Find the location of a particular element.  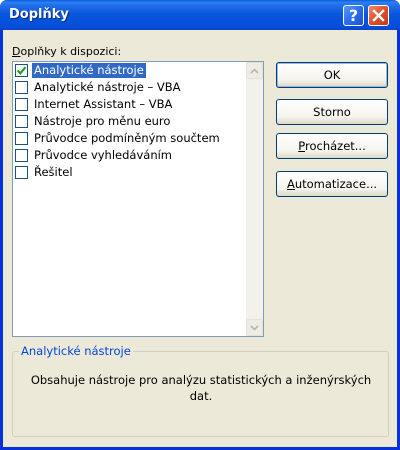

add-in-label: Řešitel is located at coordinates (53, 172).